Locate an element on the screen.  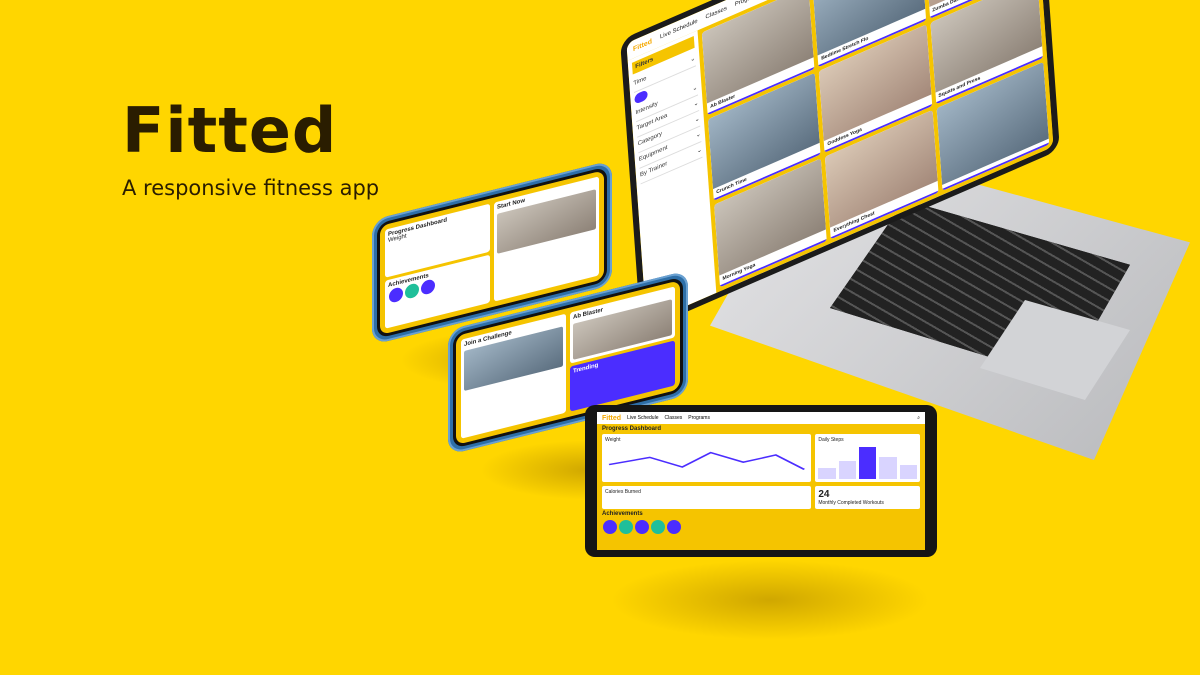
dashboard-title: Progress Dashboard is located at coordinates (632, 429).